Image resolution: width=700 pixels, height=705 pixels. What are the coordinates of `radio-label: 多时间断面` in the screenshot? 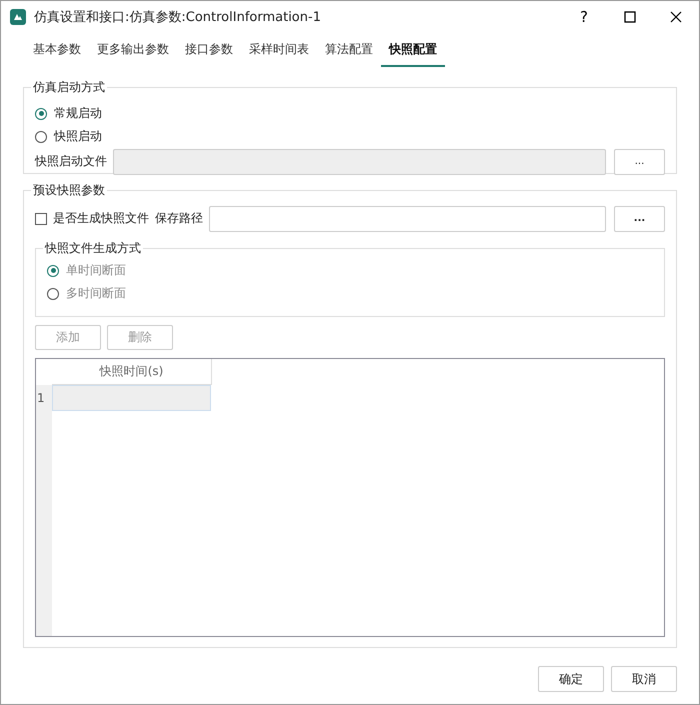 It's located at (96, 293).